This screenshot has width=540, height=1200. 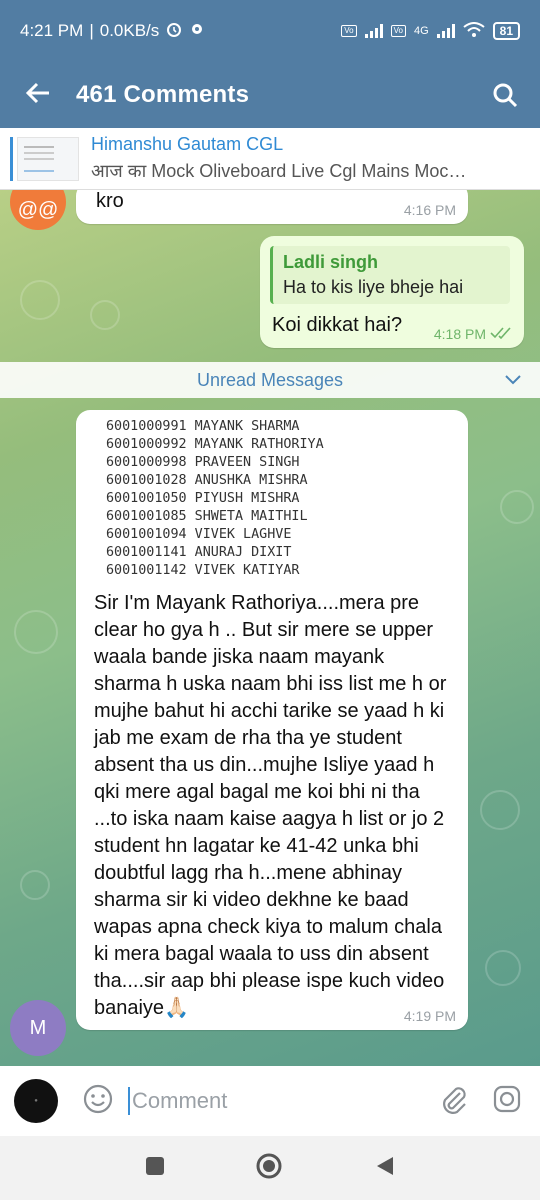 What do you see at coordinates (421, 31) in the screenshot?
I see `network-type: 4G` at bounding box center [421, 31].